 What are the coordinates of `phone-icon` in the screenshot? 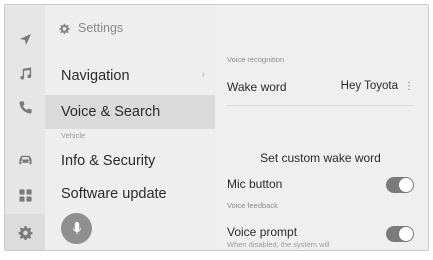 It's located at (25, 107).